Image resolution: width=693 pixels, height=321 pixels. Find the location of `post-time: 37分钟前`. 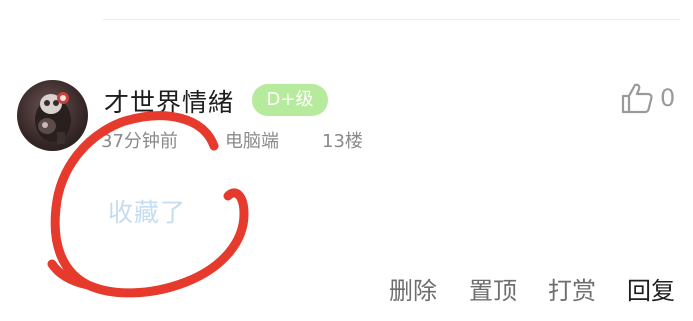

post-time: 37分钟前 is located at coordinates (139, 141).